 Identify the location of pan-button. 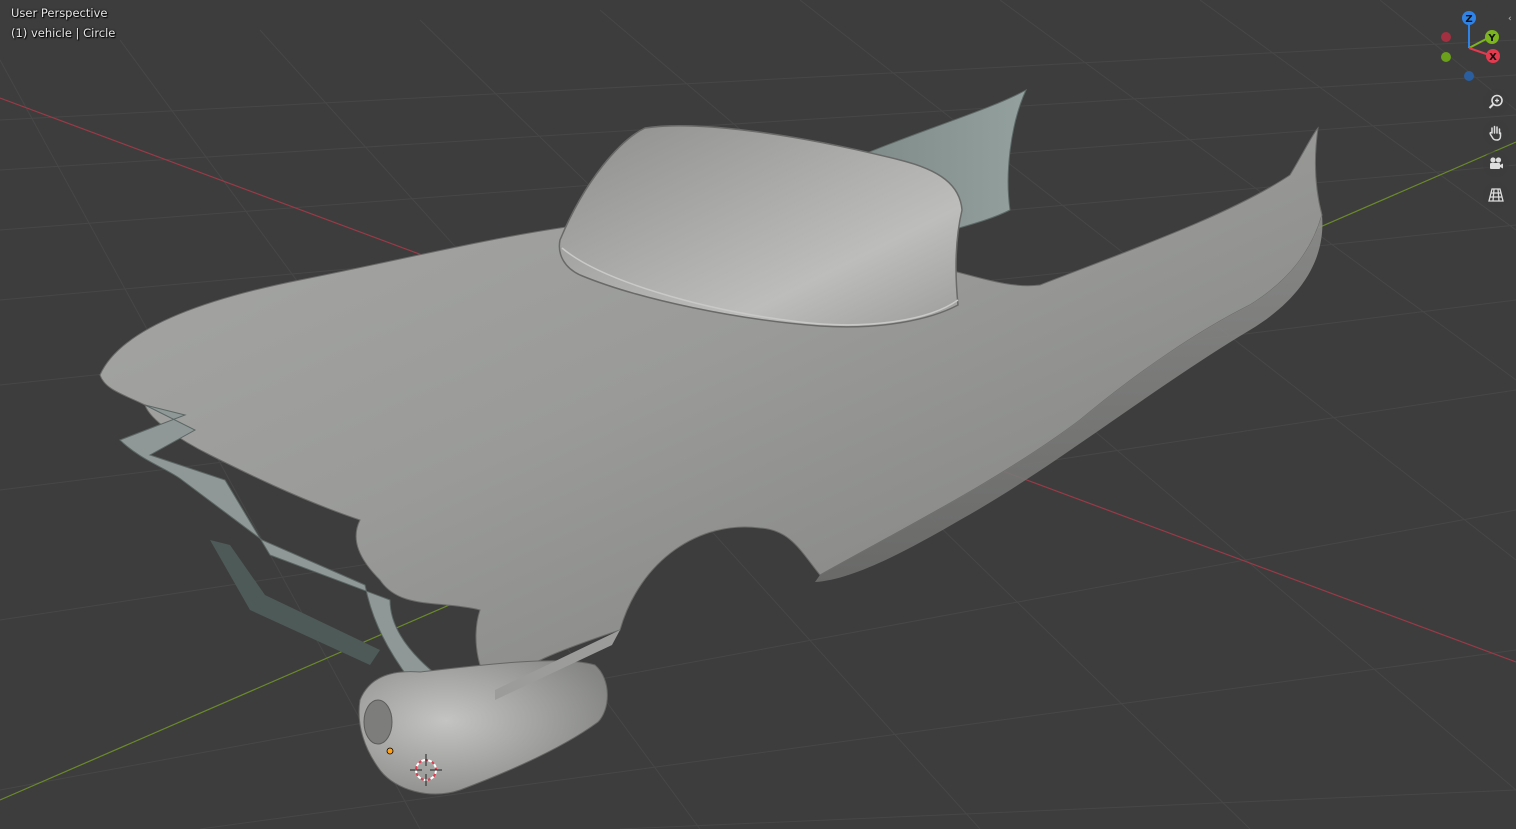
(1496, 133).